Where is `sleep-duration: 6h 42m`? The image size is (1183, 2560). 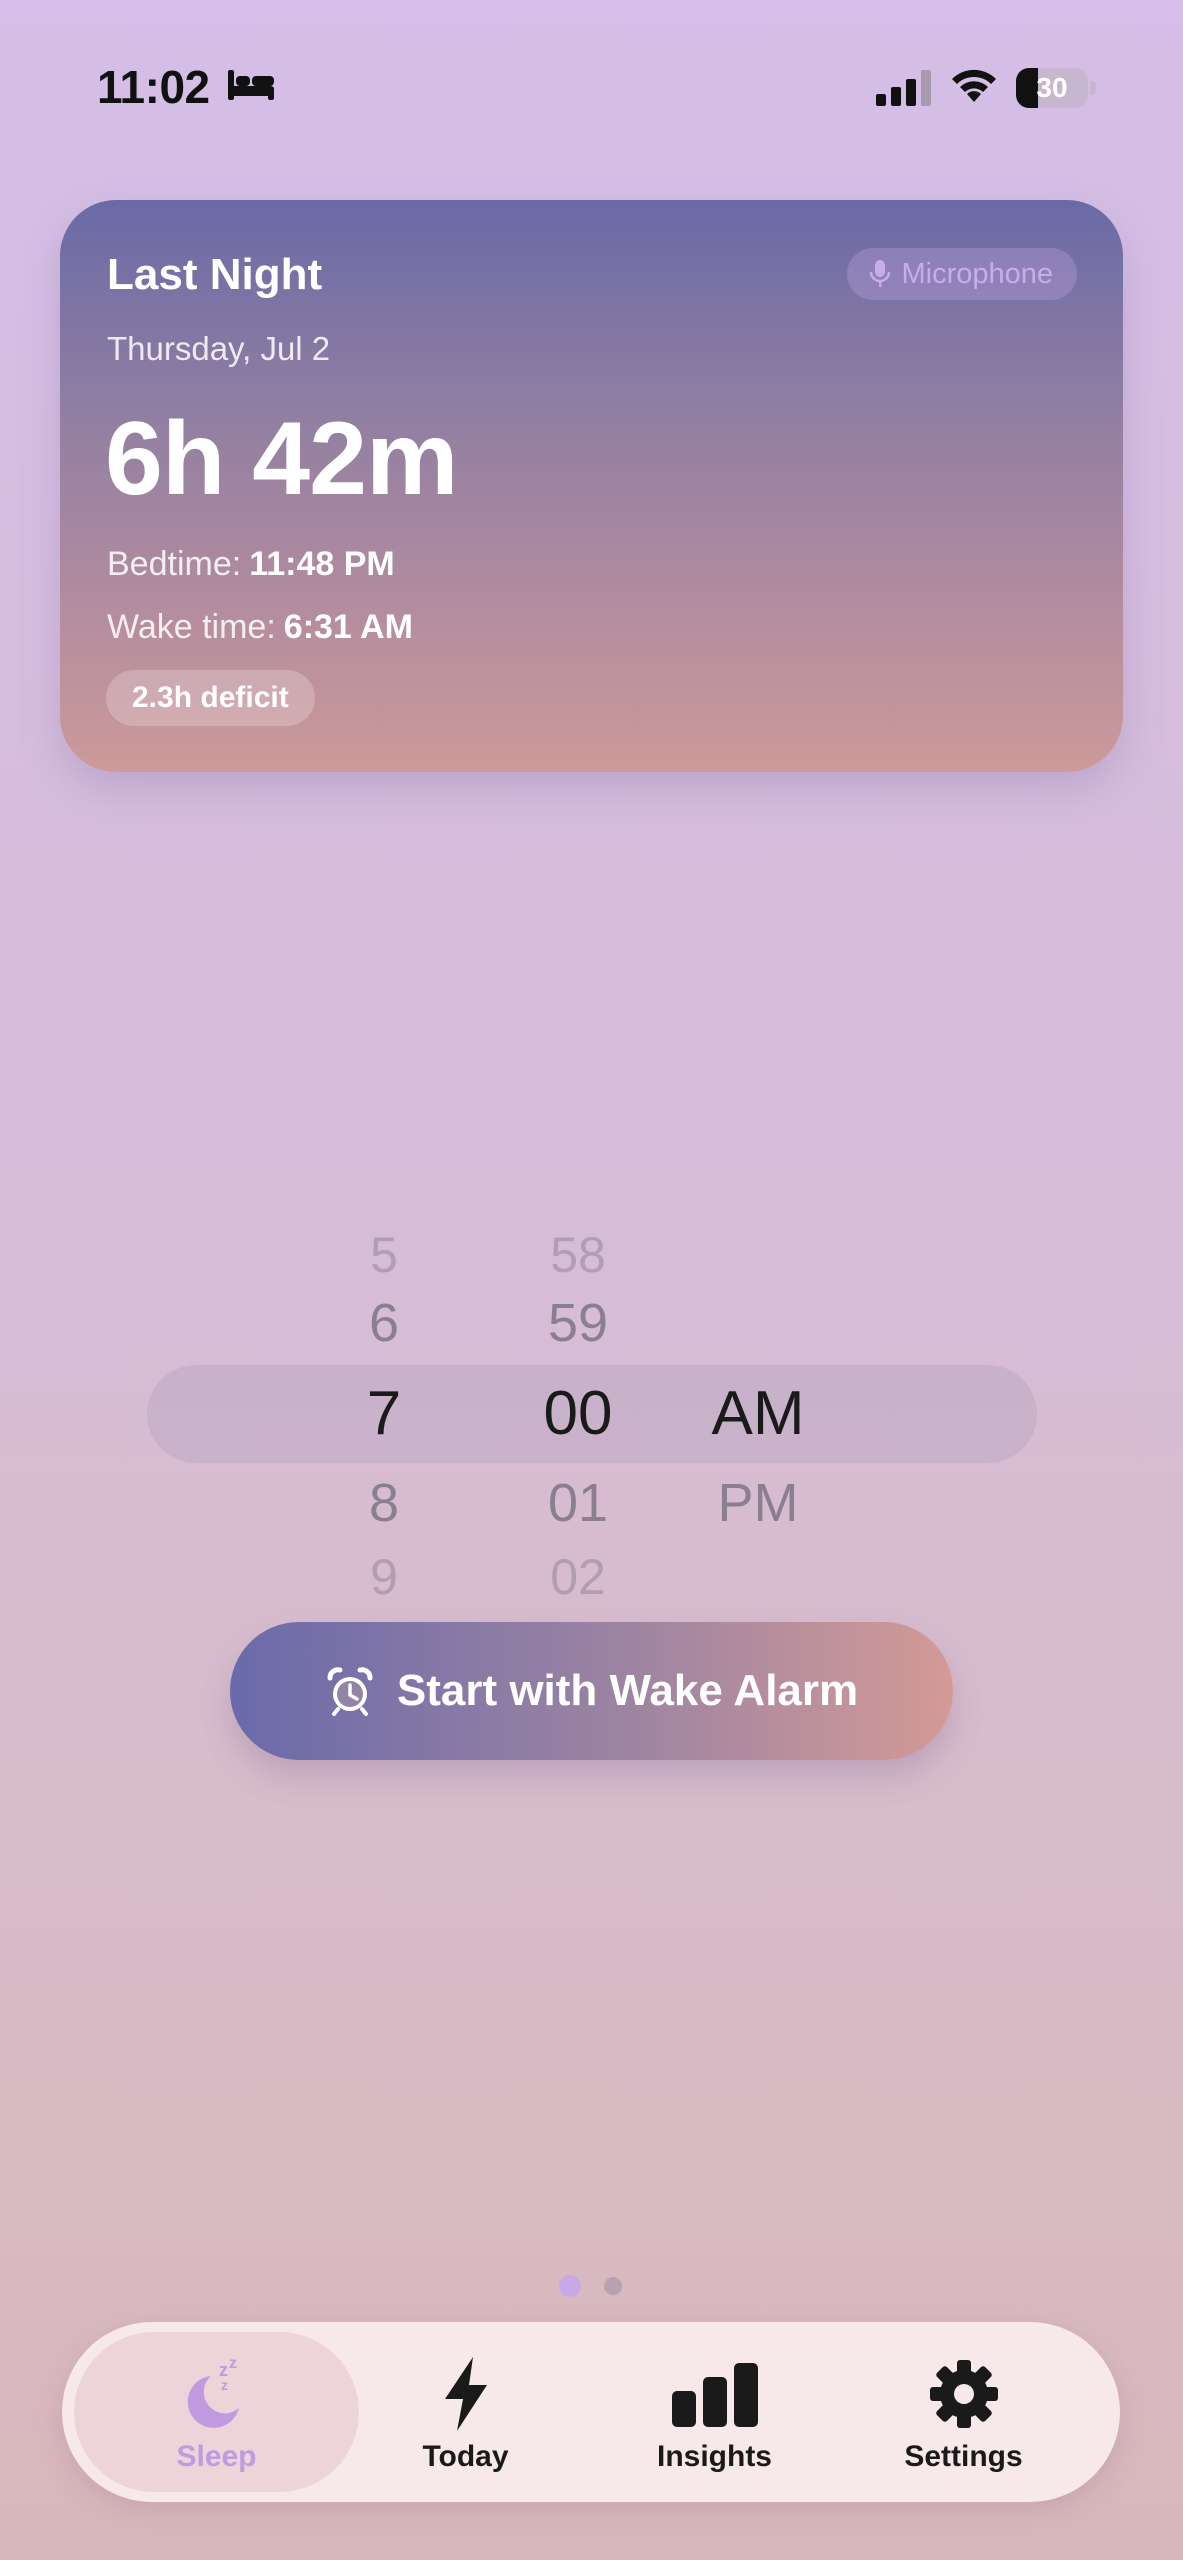
sleep-duration: 6h 42m is located at coordinates (281, 459).